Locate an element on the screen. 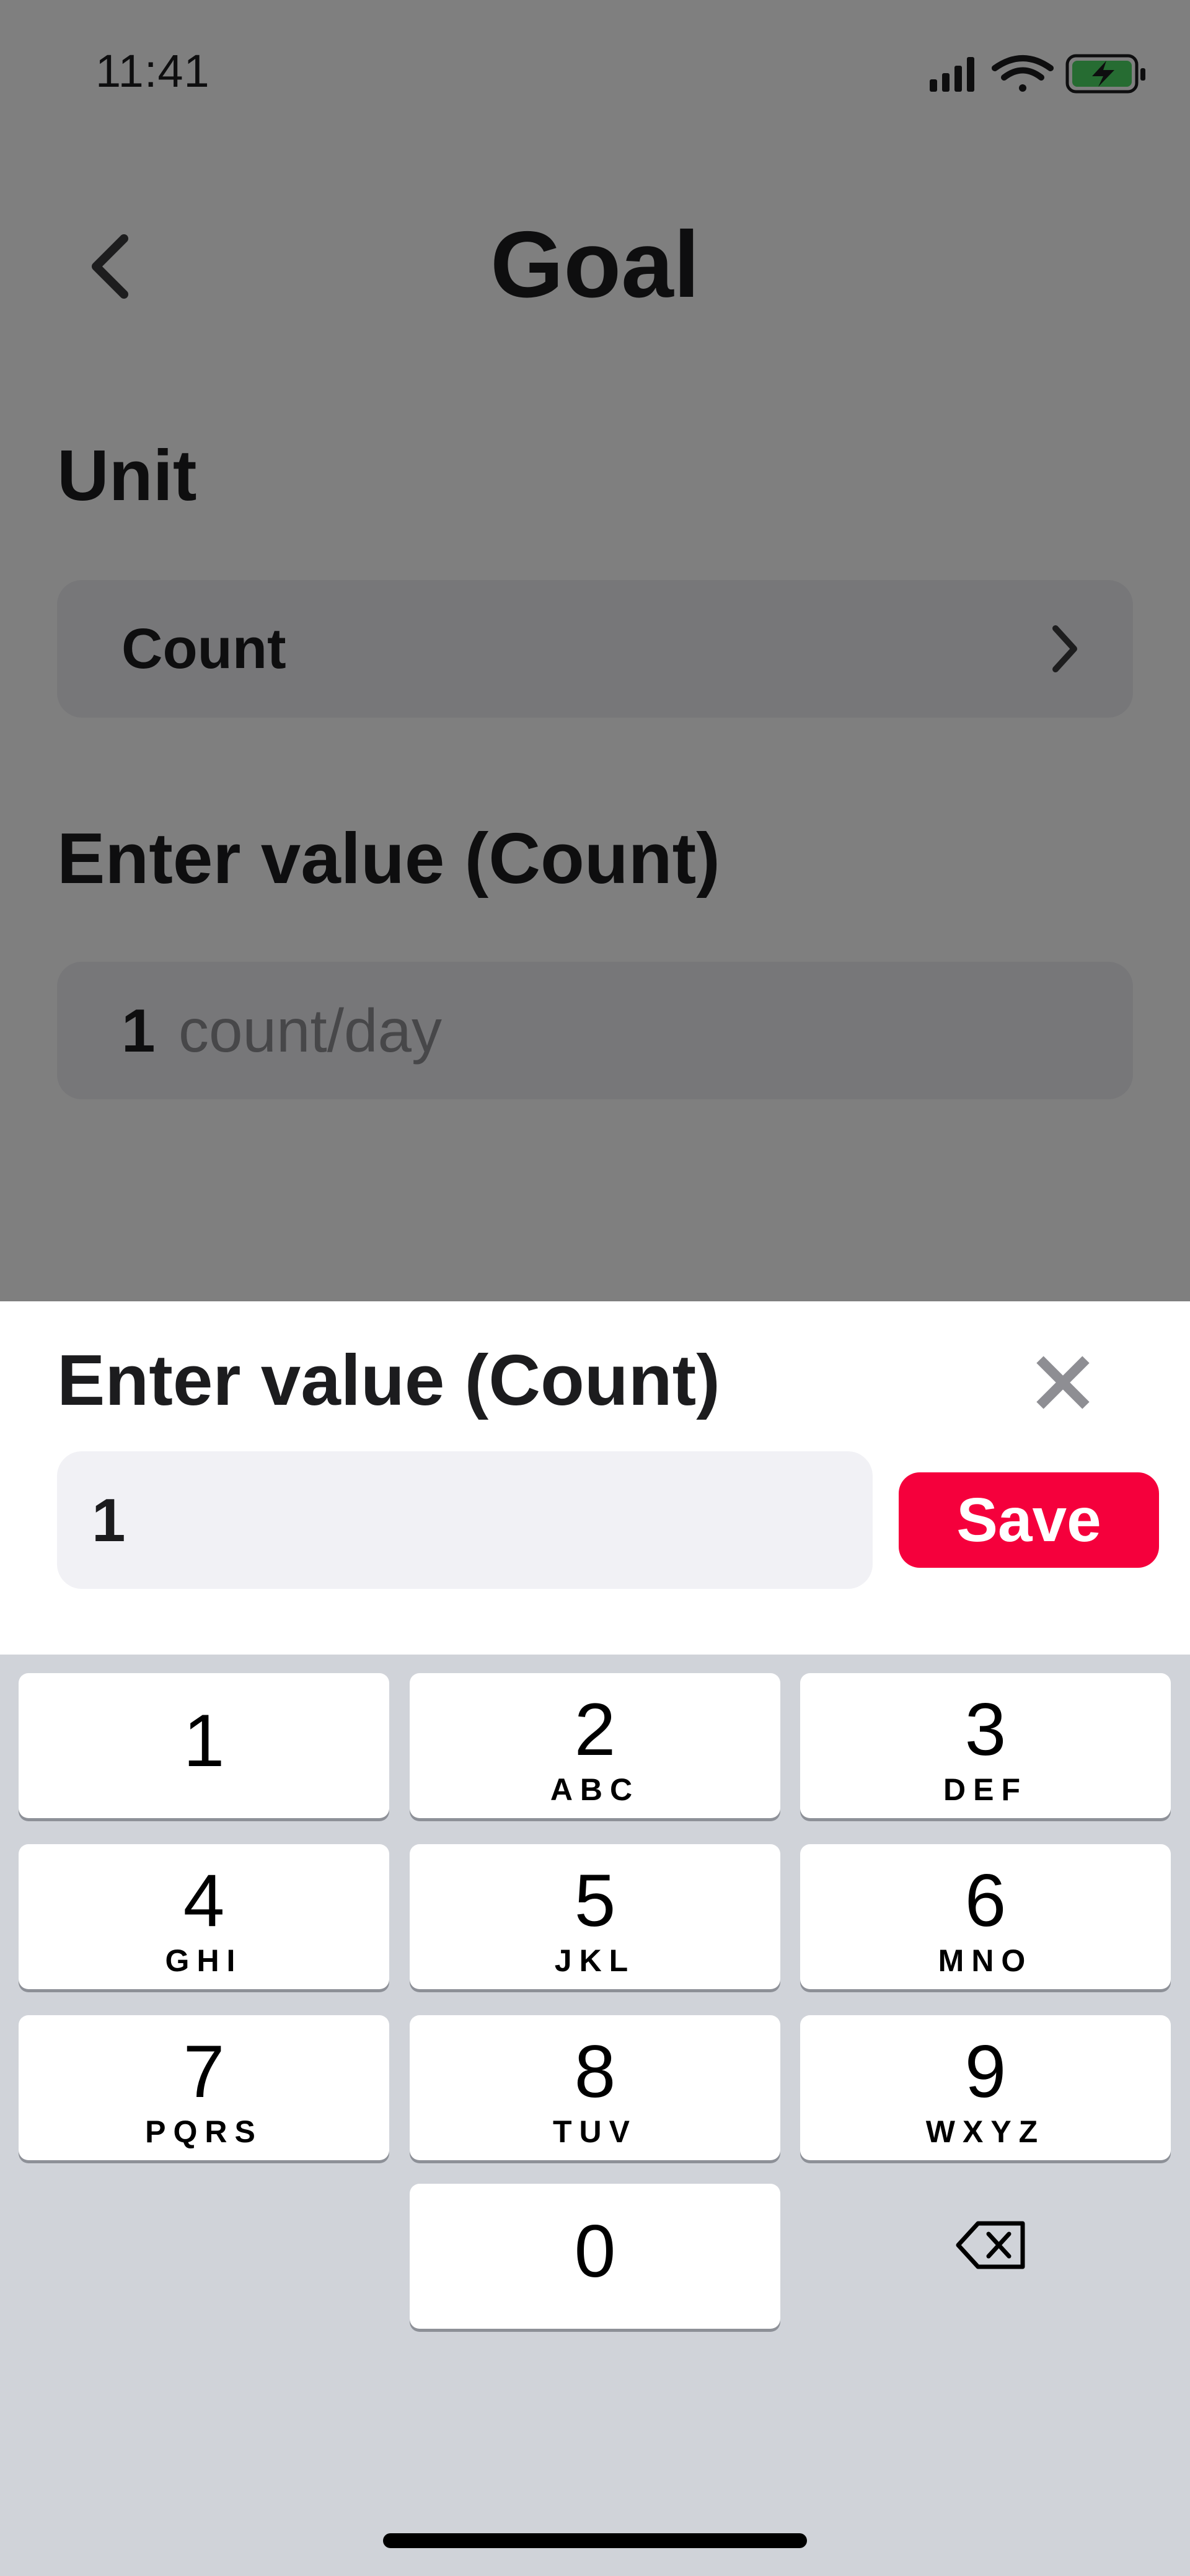 This screenshot has height=2576, width=1190. sheet-title: Enter value (Count) is located at coordinates (388, 1380).